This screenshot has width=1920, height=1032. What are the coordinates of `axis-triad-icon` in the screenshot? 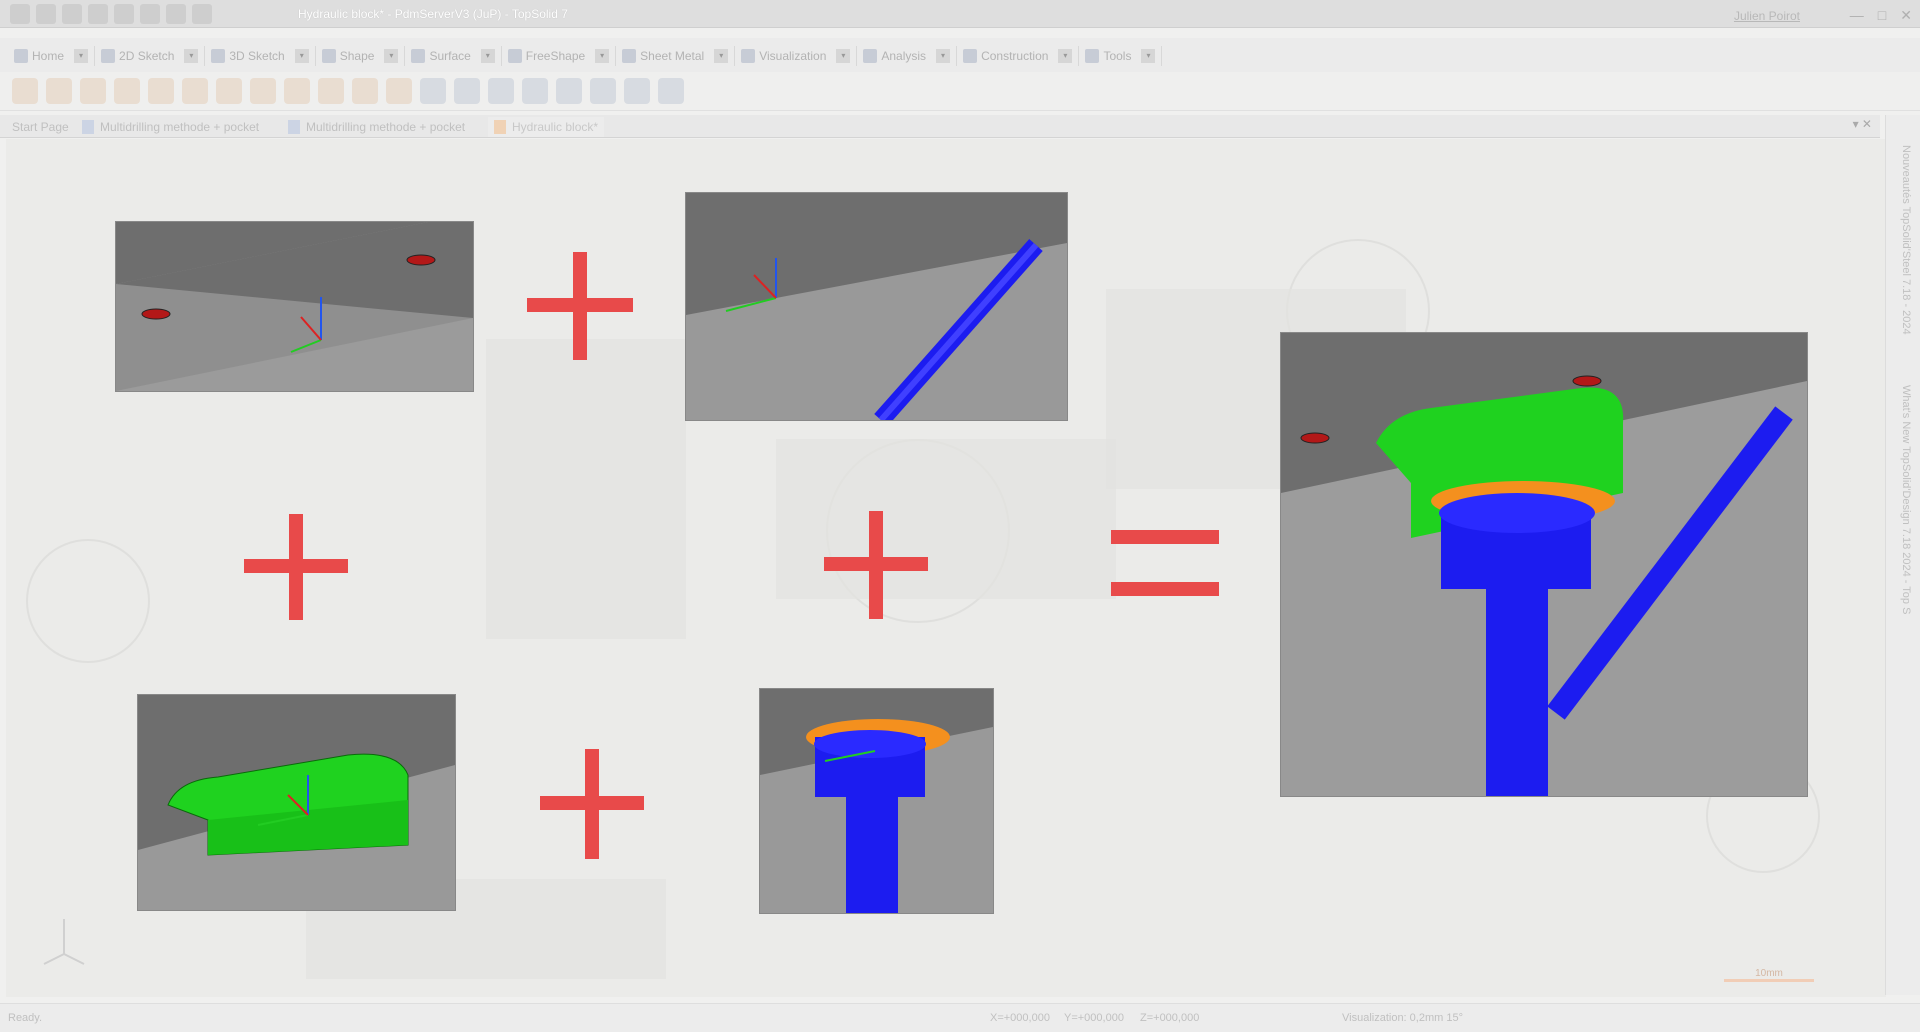 It's located at (64, 942).